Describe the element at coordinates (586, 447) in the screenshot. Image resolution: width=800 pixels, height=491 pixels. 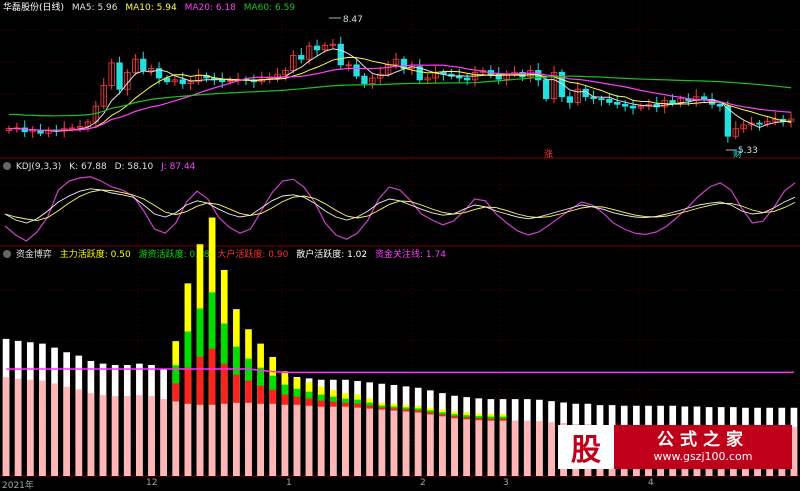
I see `watermark-logo: 股` at that location.